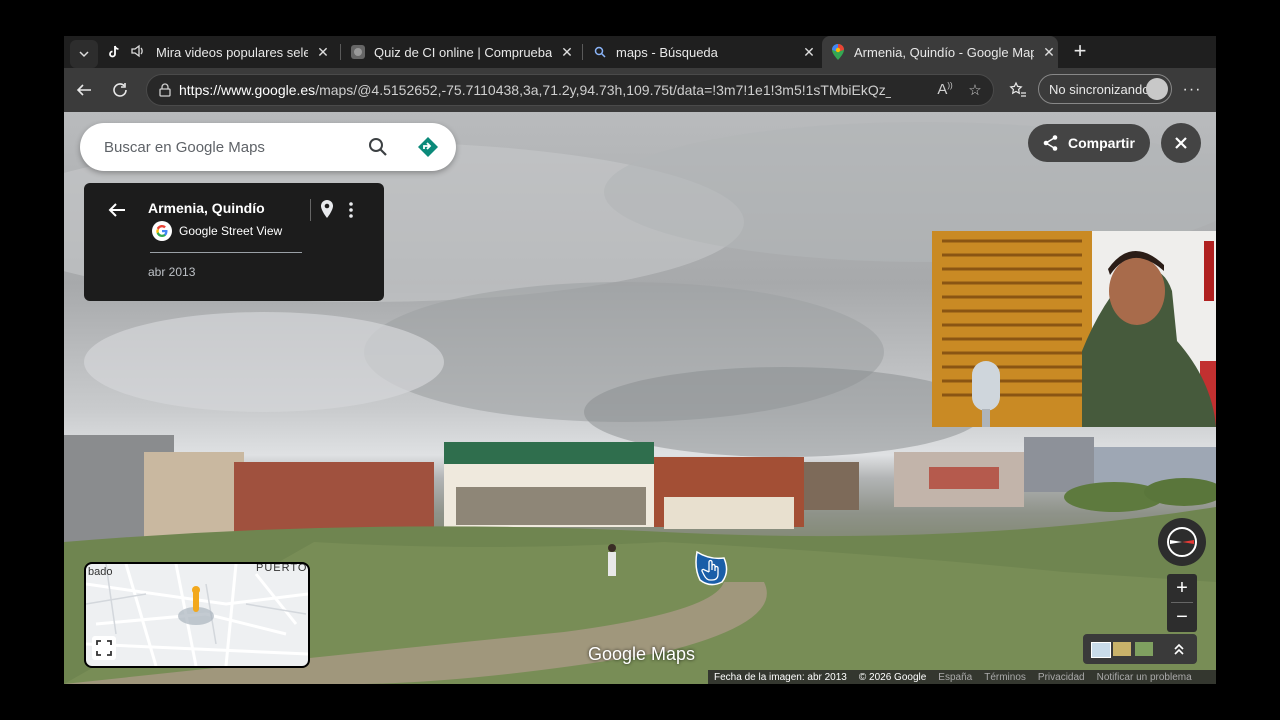 The width and height of the screenshot is (1280, 720). I want to click on zoom-out-button: −, so click(1182, 617).